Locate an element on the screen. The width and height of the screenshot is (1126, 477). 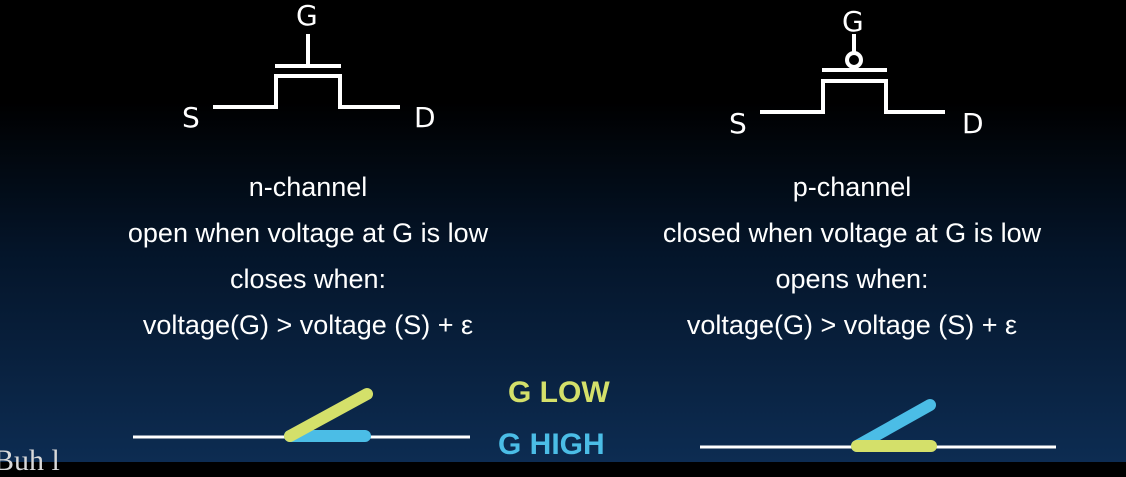
pmos-switch-high-blade is located at coordinates (893, 425).